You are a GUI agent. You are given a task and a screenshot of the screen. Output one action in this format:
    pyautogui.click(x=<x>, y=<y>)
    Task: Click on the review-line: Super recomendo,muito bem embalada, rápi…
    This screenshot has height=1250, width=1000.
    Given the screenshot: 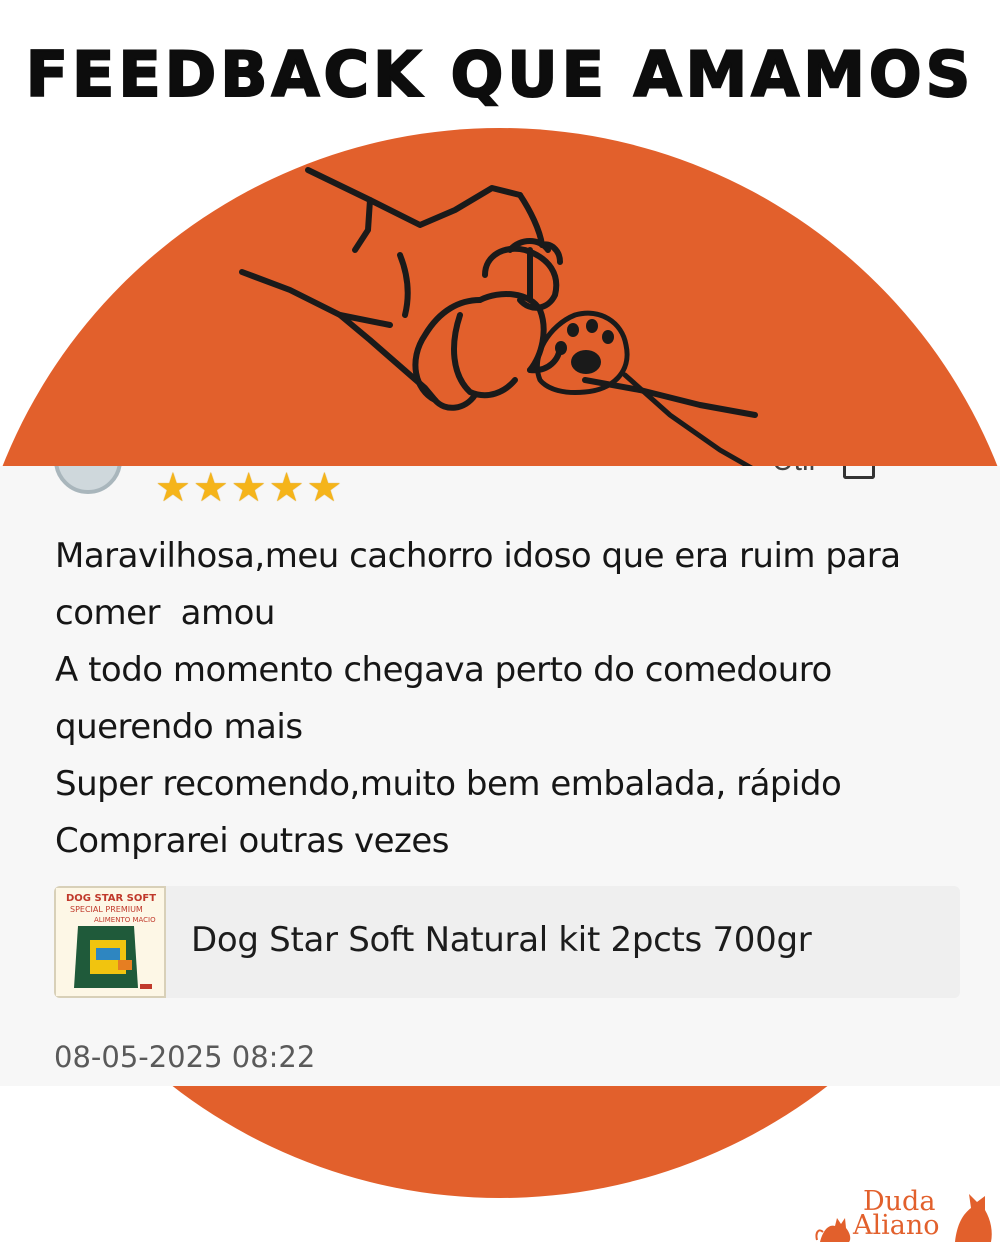 What is the action you would take?
    pyautogui.click(x=448, y=784)
    